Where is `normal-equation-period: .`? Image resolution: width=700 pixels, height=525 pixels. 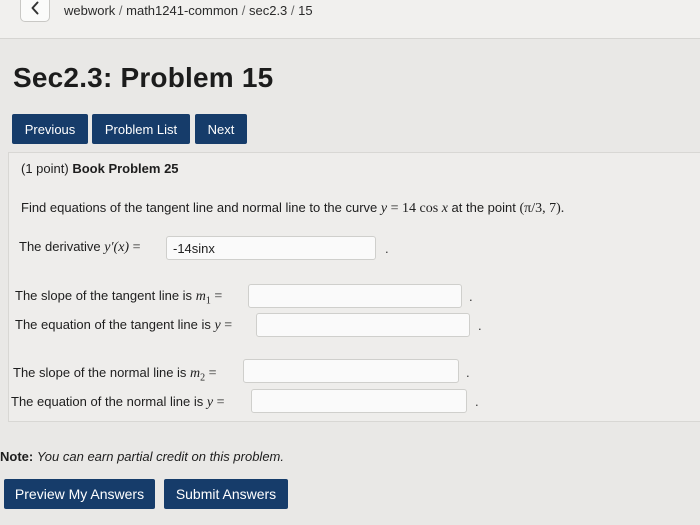
normal-equation-period: . is located at coordinates (477, 401).